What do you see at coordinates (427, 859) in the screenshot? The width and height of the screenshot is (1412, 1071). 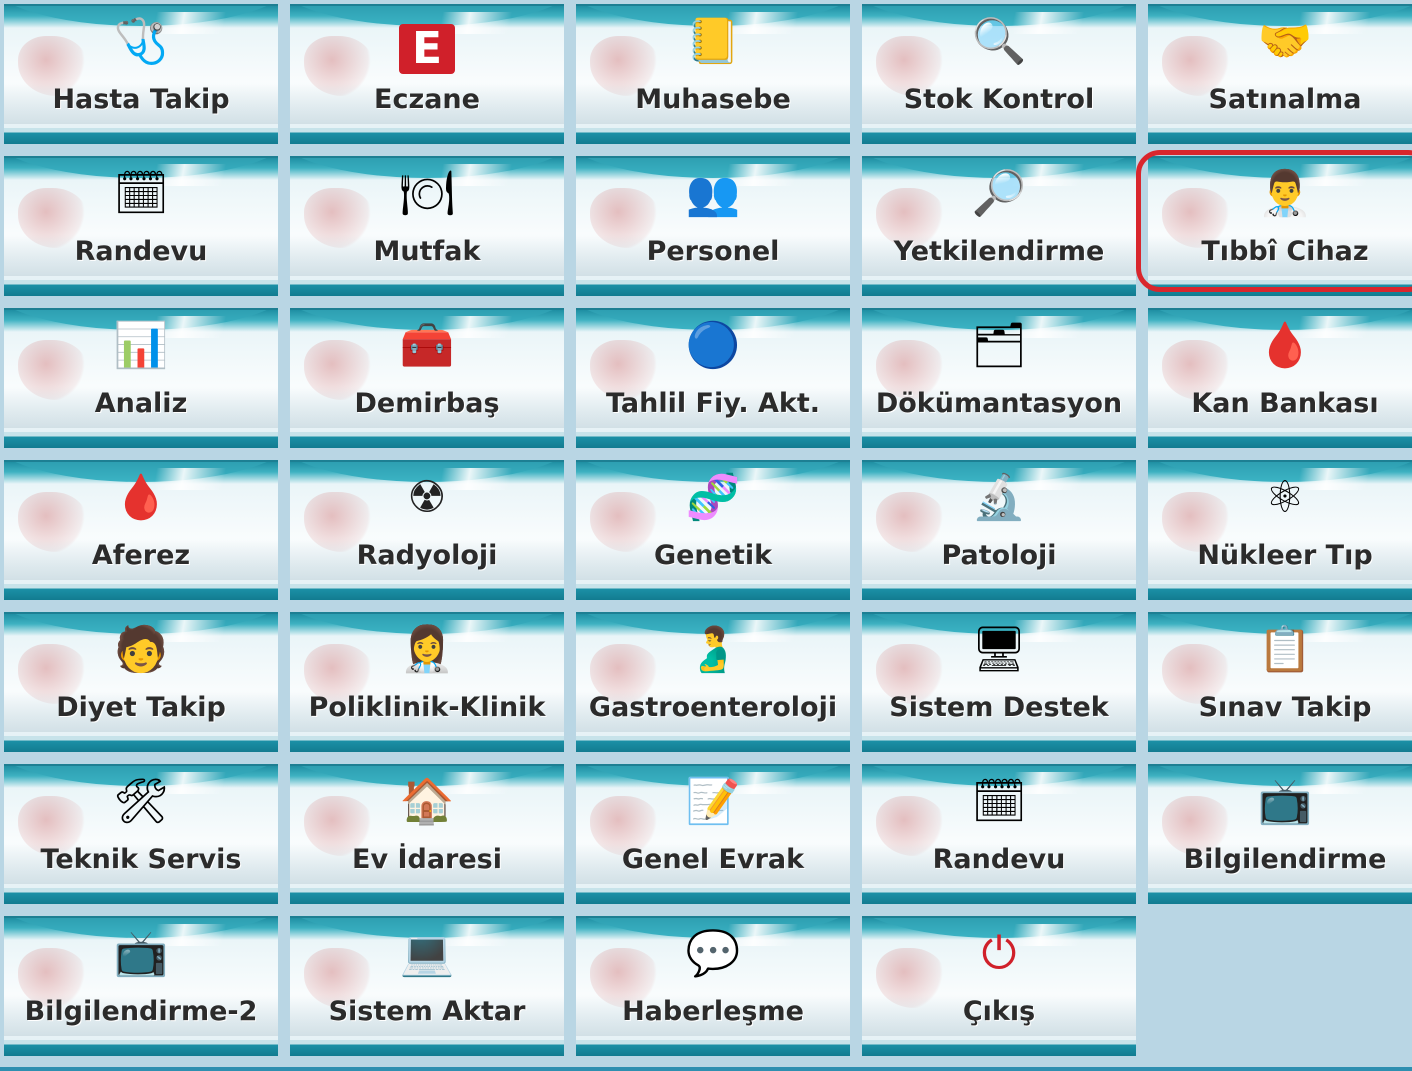 I see `tile-label: Ev İdaresi` at bounding box center [427, 859].